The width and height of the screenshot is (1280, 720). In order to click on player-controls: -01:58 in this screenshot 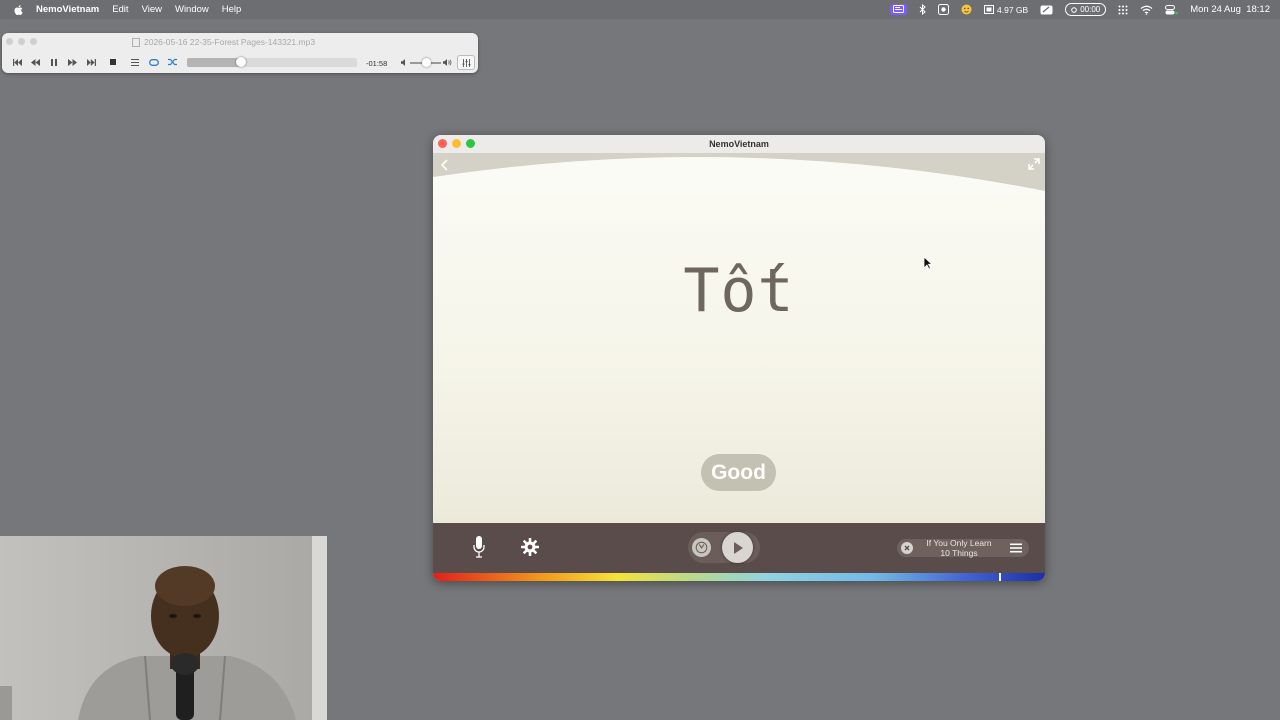, I will do `click(240, 62)`.